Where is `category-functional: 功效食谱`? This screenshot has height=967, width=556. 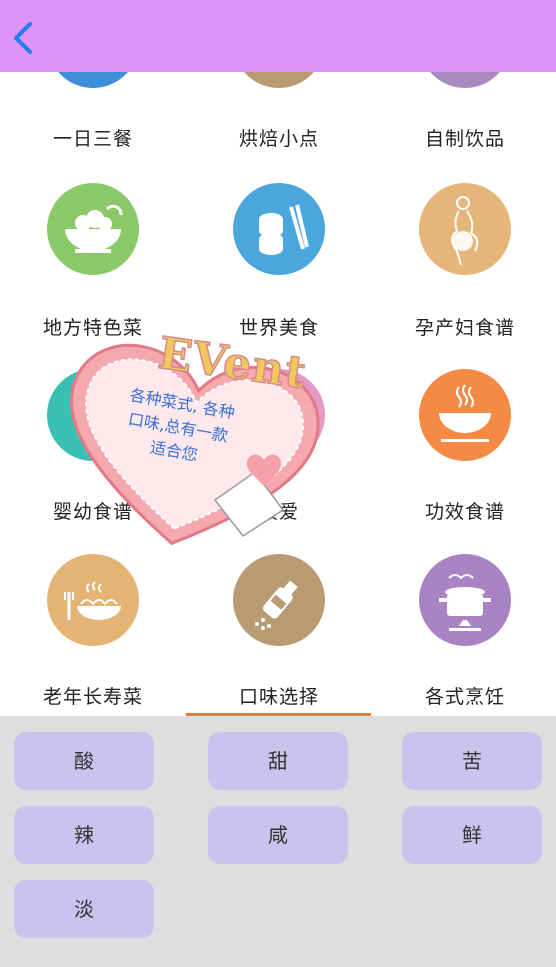 category-functional: 功效食谱 is located at coordinates (464, 449).